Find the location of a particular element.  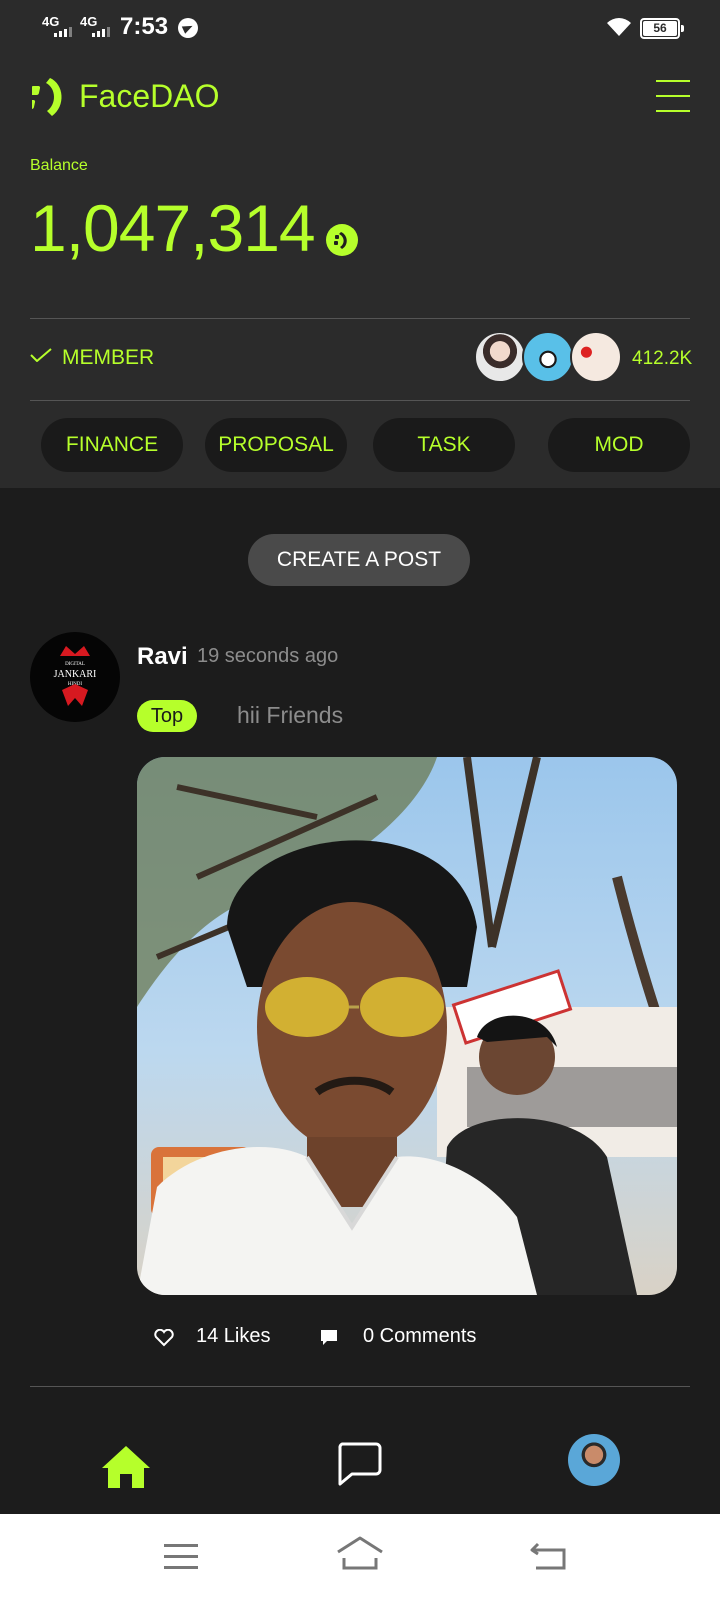

mod-button: MOD is located at coordinates (619, 445).